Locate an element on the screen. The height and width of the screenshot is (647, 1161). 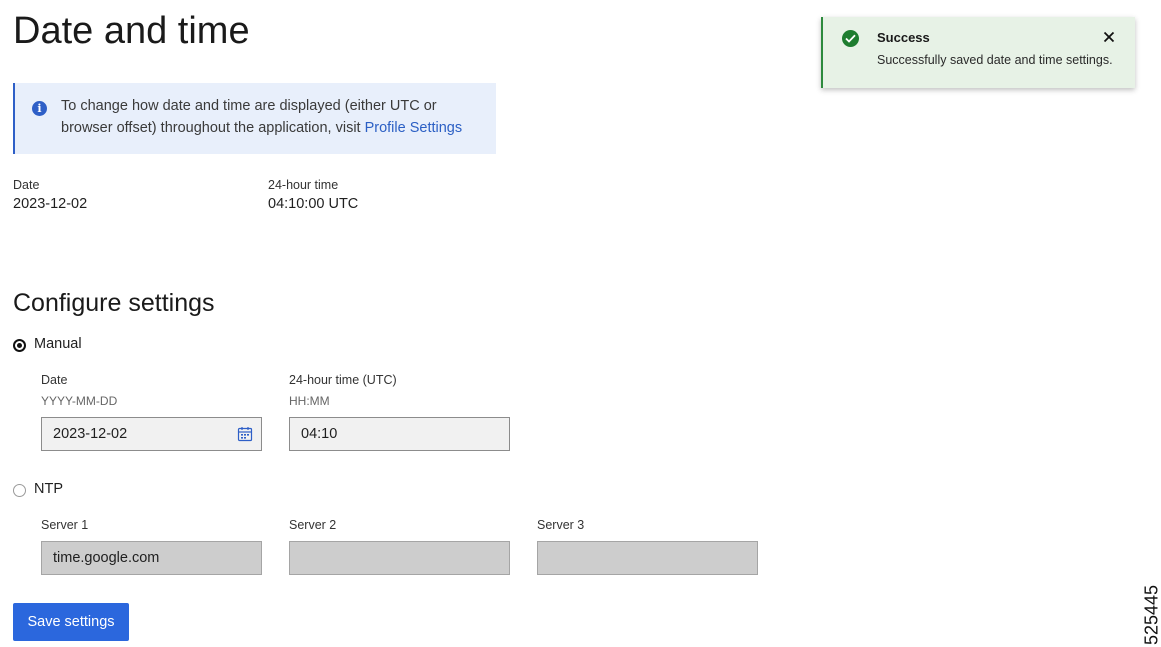
current-date-label: Date is located at coordinates (26, 185).